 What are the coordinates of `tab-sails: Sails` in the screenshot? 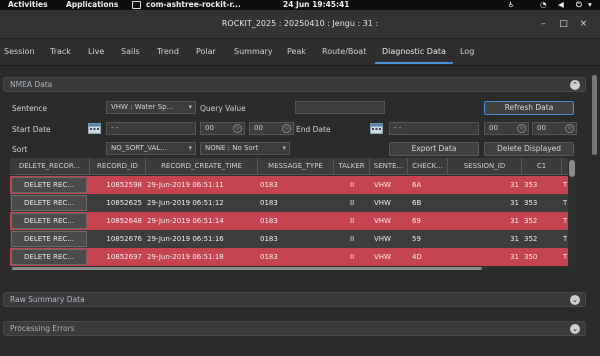 It's located at (130, 51).